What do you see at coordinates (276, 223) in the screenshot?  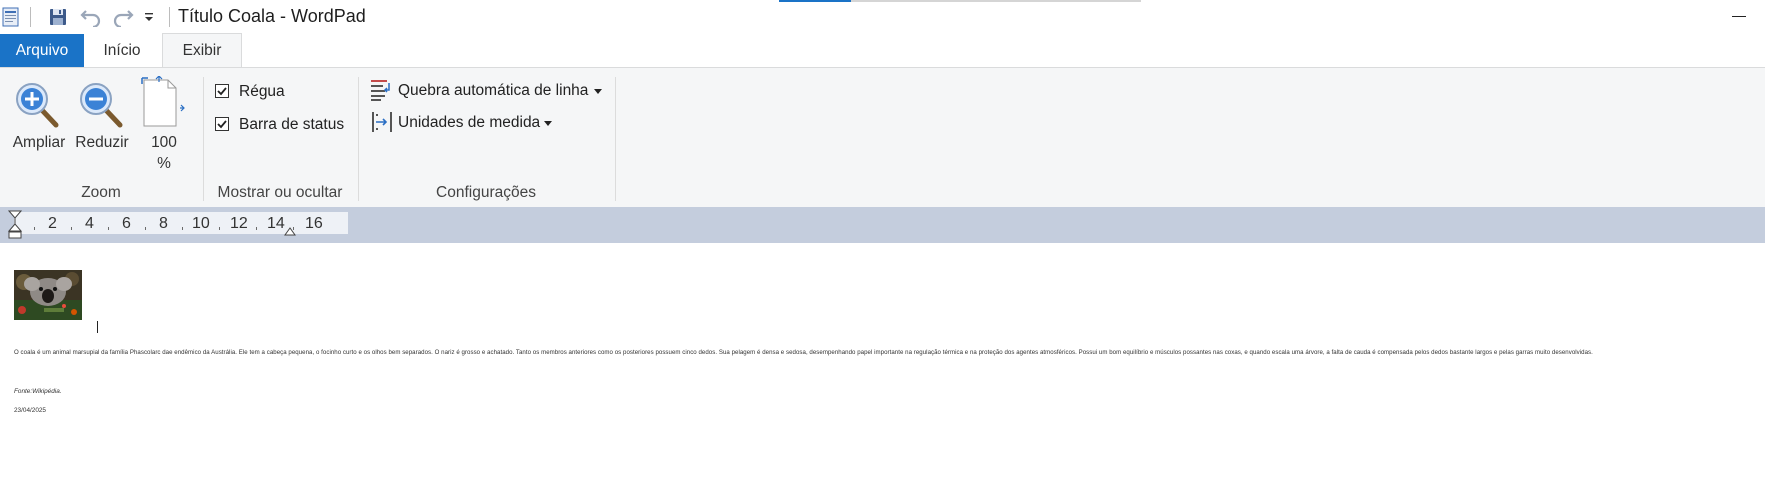 I see `ruler-tick: 14` at bounding box center [276, 223].